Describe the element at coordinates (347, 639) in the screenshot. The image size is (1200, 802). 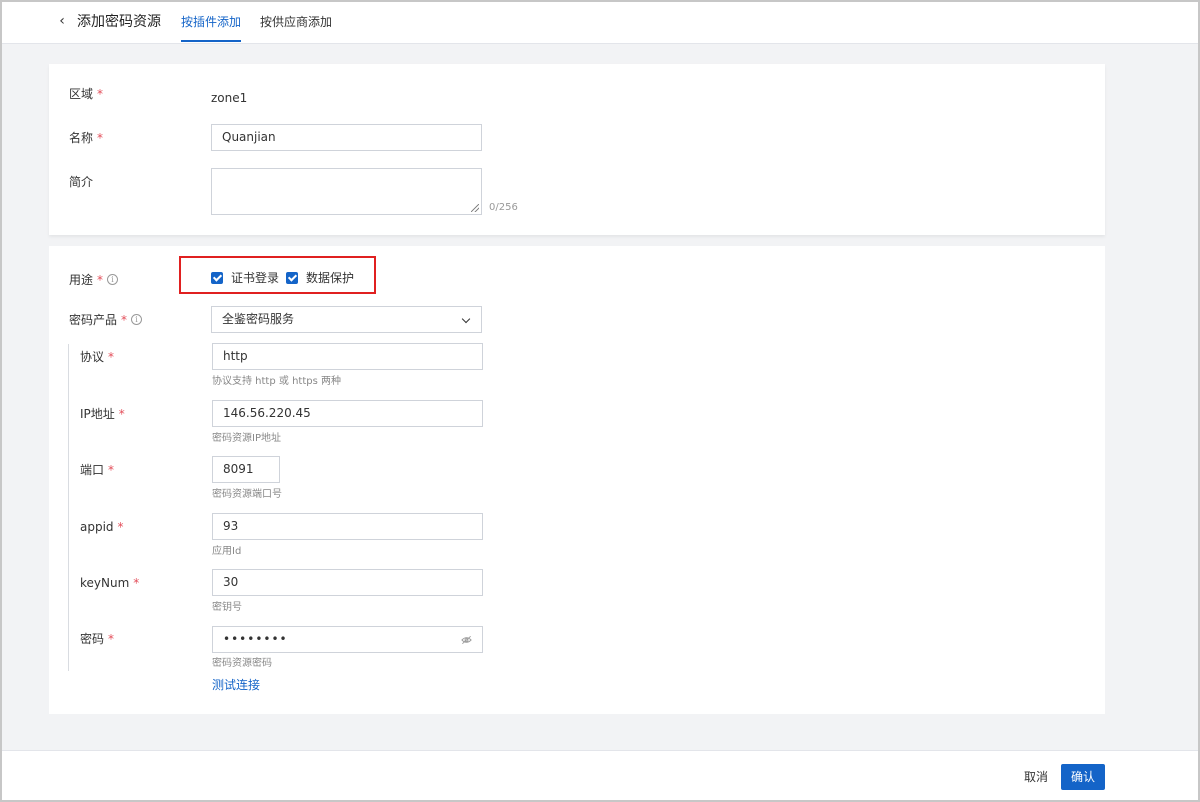
I see `password-input: ••••••••` at that location.